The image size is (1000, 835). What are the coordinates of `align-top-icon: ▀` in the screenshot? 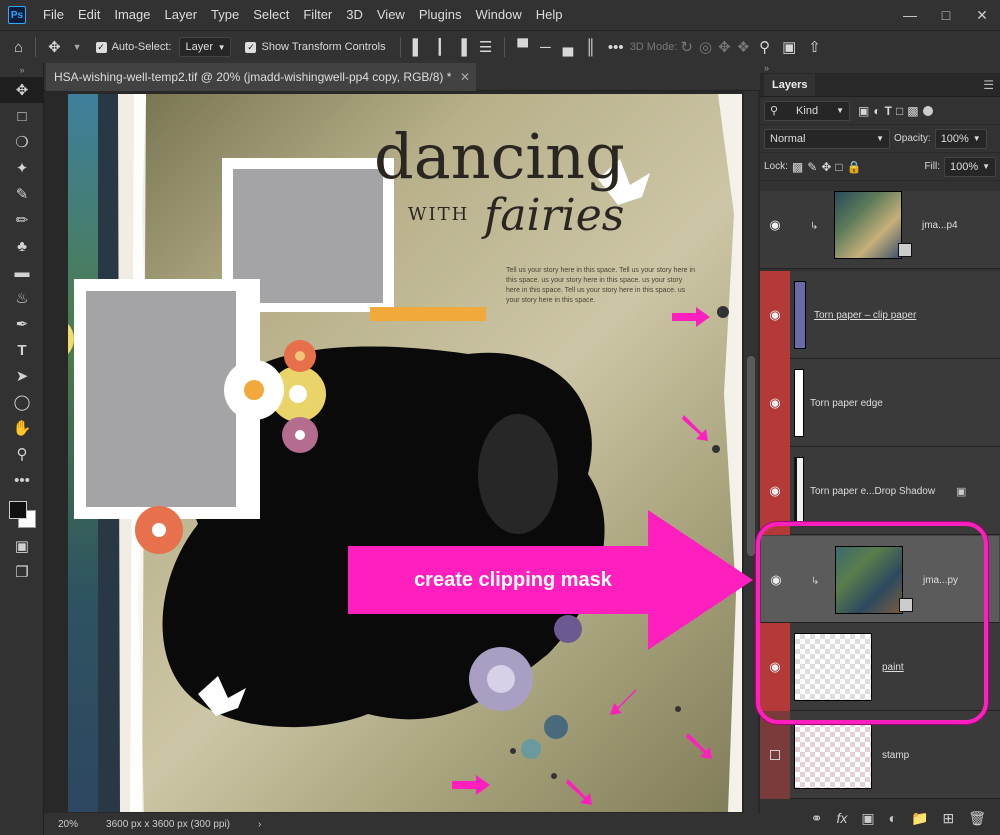 It's located at (522, 47).